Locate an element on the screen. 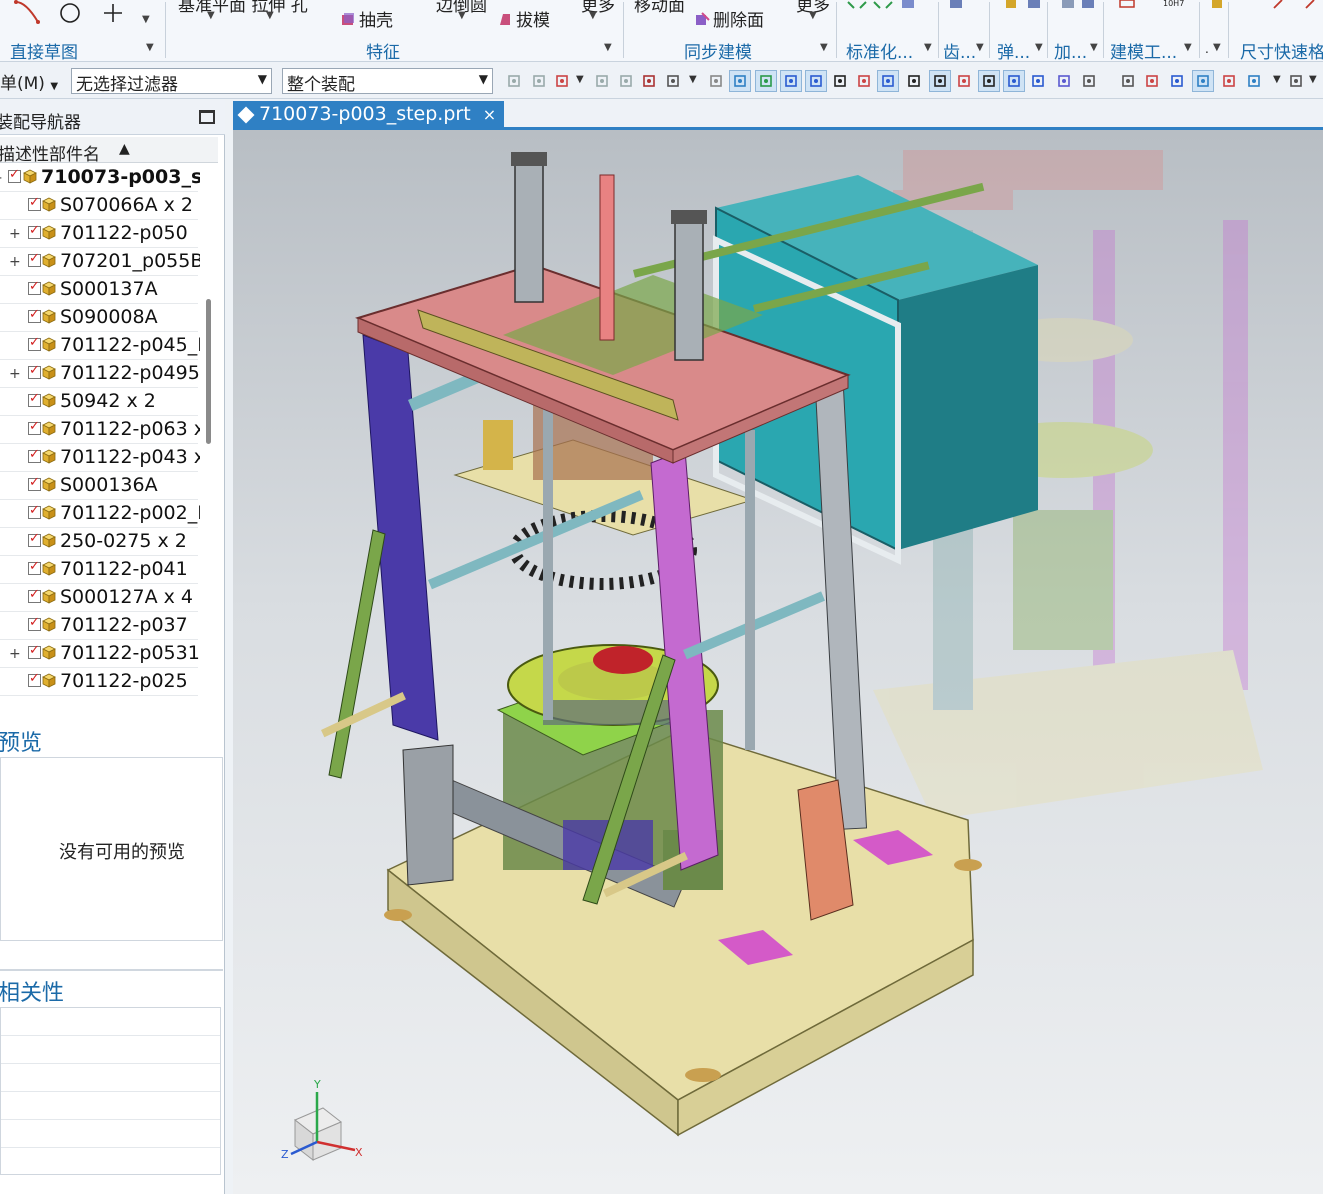 This screenshot has height=1194, width=1323. sort-ascending-icon: ▲ is located at coordinates (124, 149).